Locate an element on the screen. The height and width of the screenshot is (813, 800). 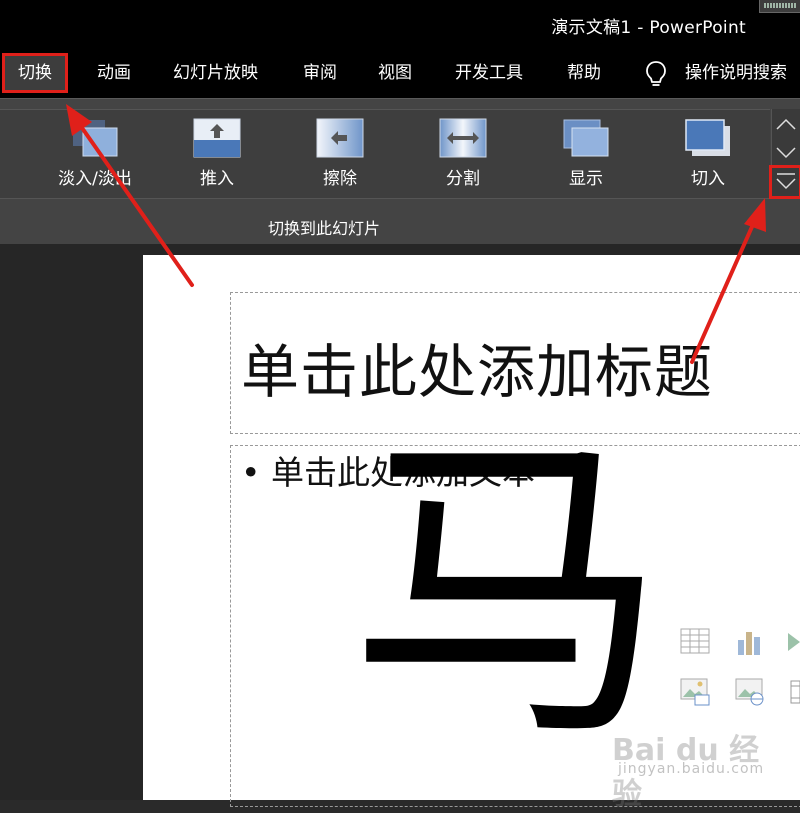
menu-bar: 切换 动画 幻灯片放映 审阅 视图 开发工具 帮助 操作说明搜索 is located at coordinates (400, 72).